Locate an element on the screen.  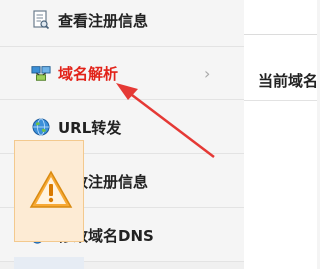
sidebar-item-label: 域名解析 is located at coordinates (88, 73).